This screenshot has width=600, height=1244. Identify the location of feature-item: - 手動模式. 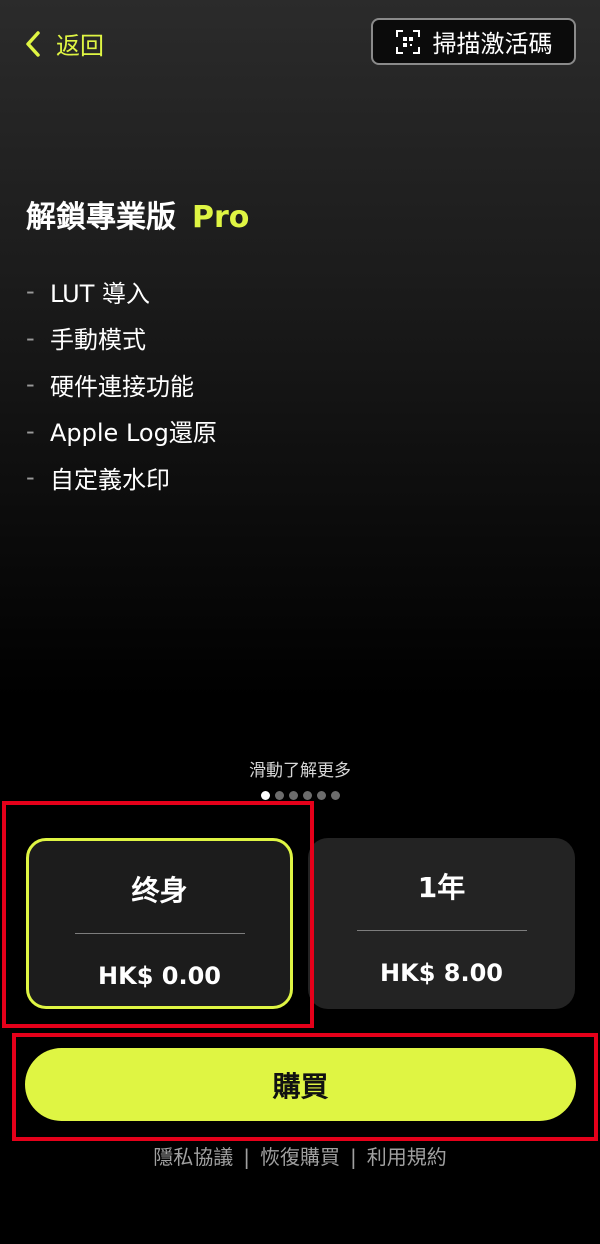
(121, 338).